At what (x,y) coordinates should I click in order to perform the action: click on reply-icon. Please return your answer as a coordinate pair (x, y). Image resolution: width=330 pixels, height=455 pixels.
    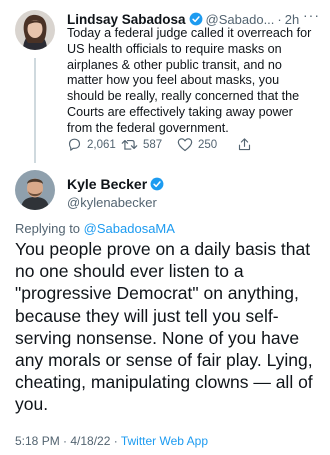
    Looking at the image, I should click on (77, 144).